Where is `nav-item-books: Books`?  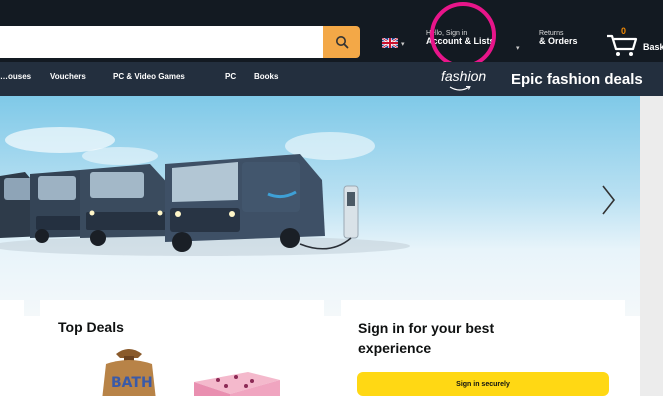
nav-item-books: Books is located at coordinates (266, 76).